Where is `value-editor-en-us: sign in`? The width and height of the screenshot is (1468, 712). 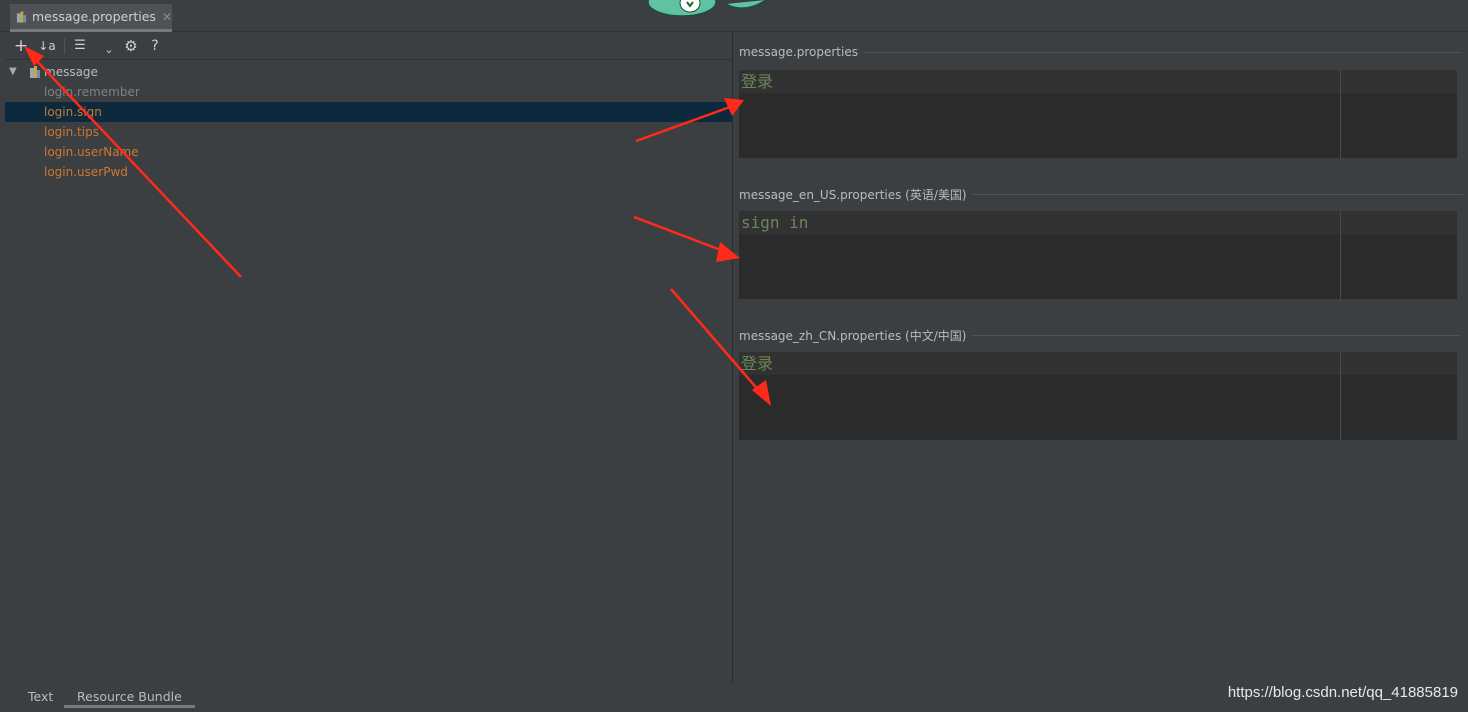
value-editor-en-us: sign in is located at coordinates (1098, 255).